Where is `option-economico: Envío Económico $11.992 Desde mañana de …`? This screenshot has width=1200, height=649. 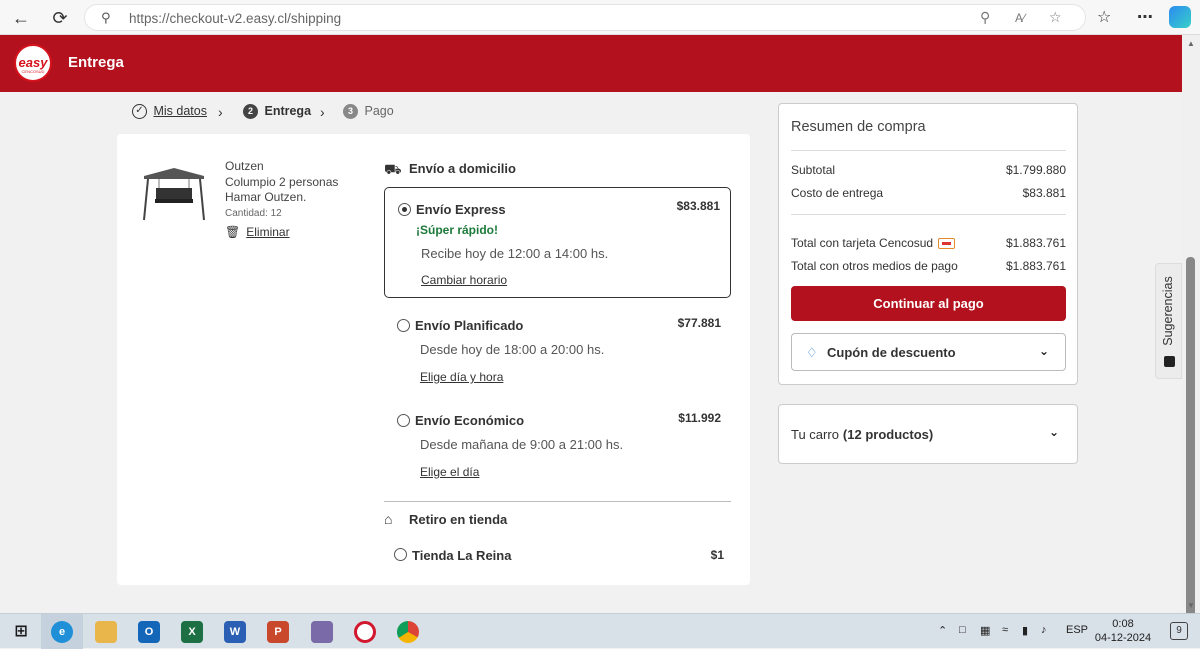 option-economico: Envío Económico $11.992 Desde mañana de … is located at coordinates (557, 449).